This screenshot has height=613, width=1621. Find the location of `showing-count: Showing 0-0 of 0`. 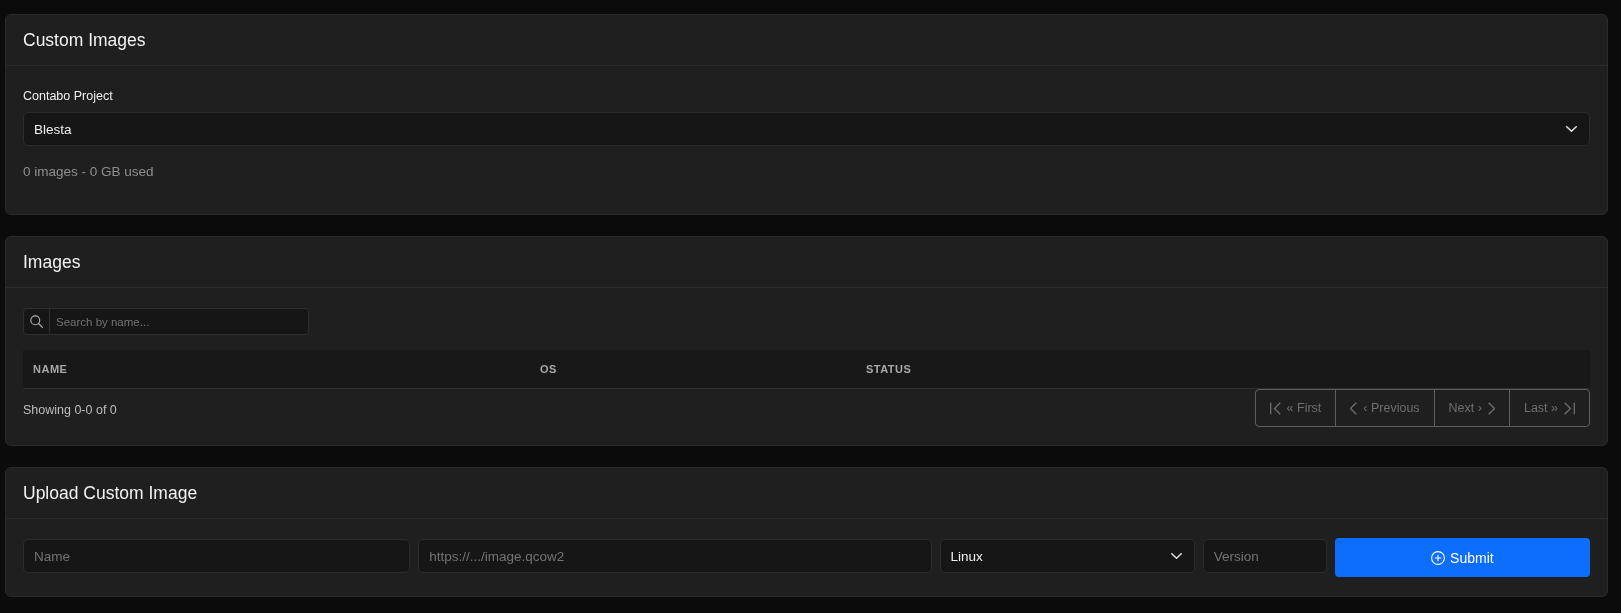

showing-count: Showing 0-0 of 0 is located at coordinates (70, 409).